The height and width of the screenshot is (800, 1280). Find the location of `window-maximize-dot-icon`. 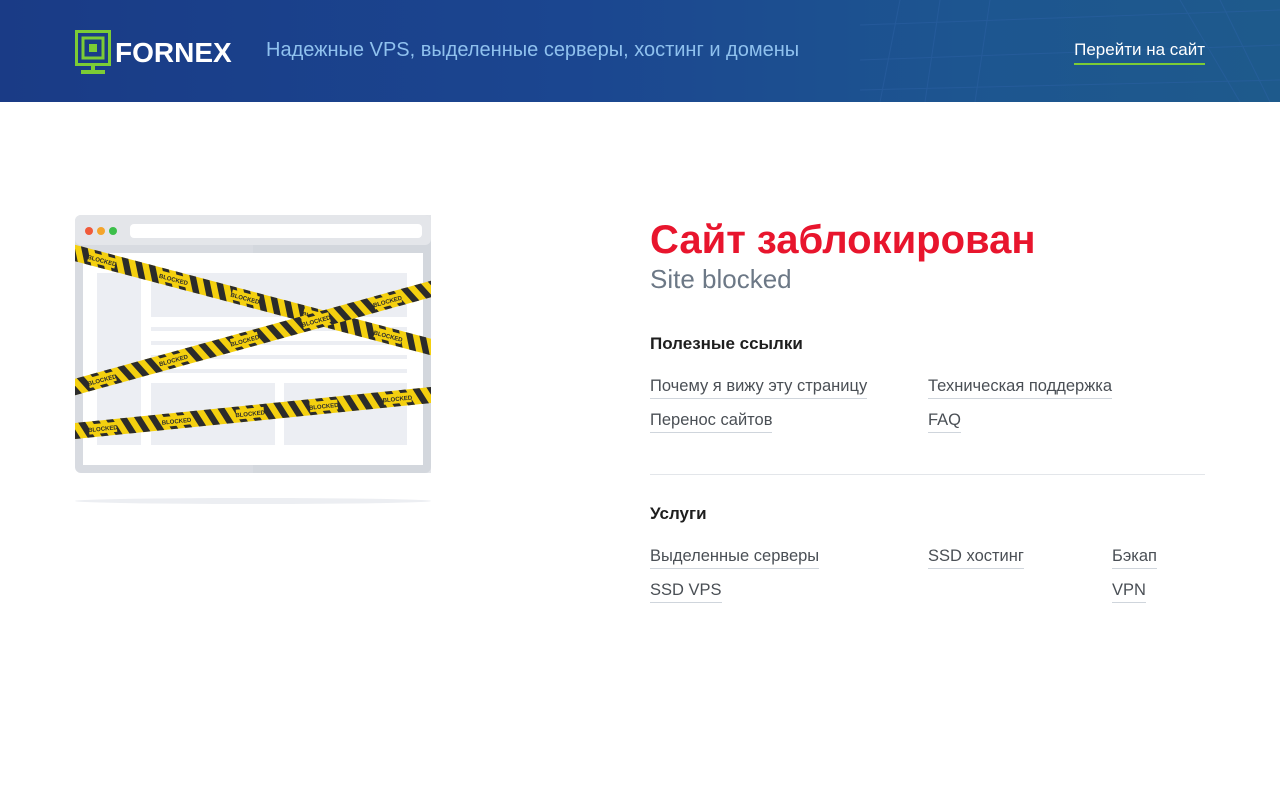

window-maximize-dot-icon is located at coordinates (113, 231).